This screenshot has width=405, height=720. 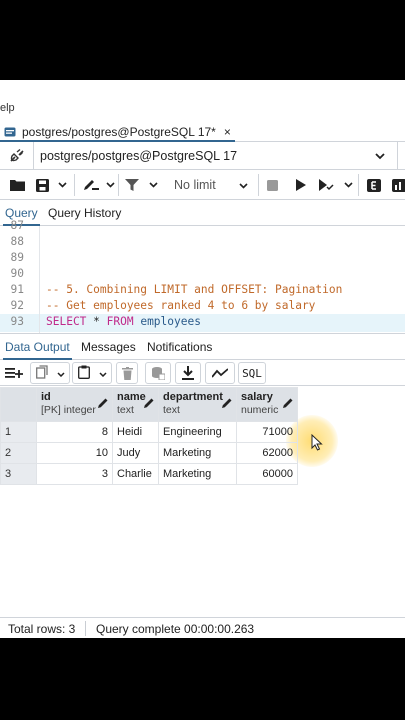 I want to click on cell-department: Engineering, so click(x=197, y=432).